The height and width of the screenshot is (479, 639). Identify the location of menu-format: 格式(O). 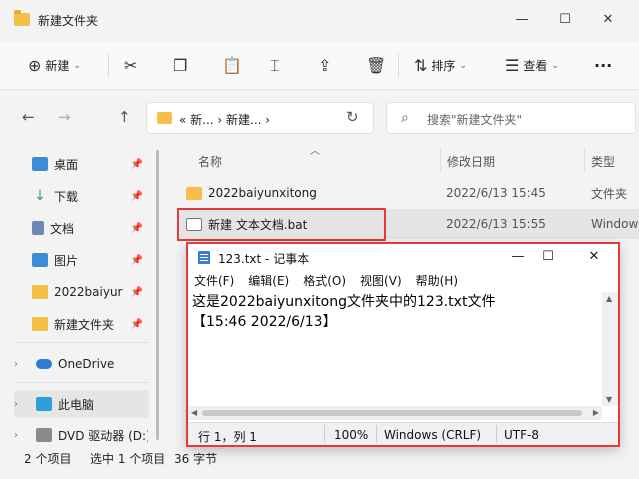
(324, 282).